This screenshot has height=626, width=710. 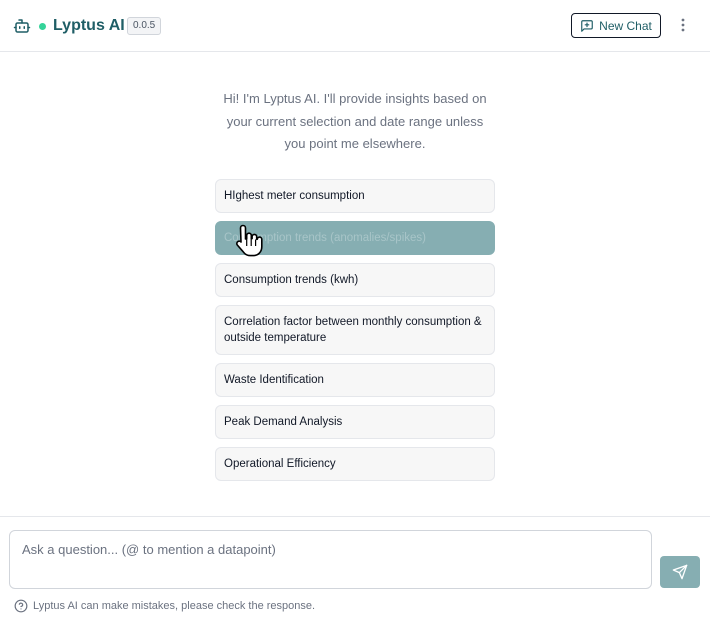 I want to click on online-status-dot, so click(x=42, y=26).